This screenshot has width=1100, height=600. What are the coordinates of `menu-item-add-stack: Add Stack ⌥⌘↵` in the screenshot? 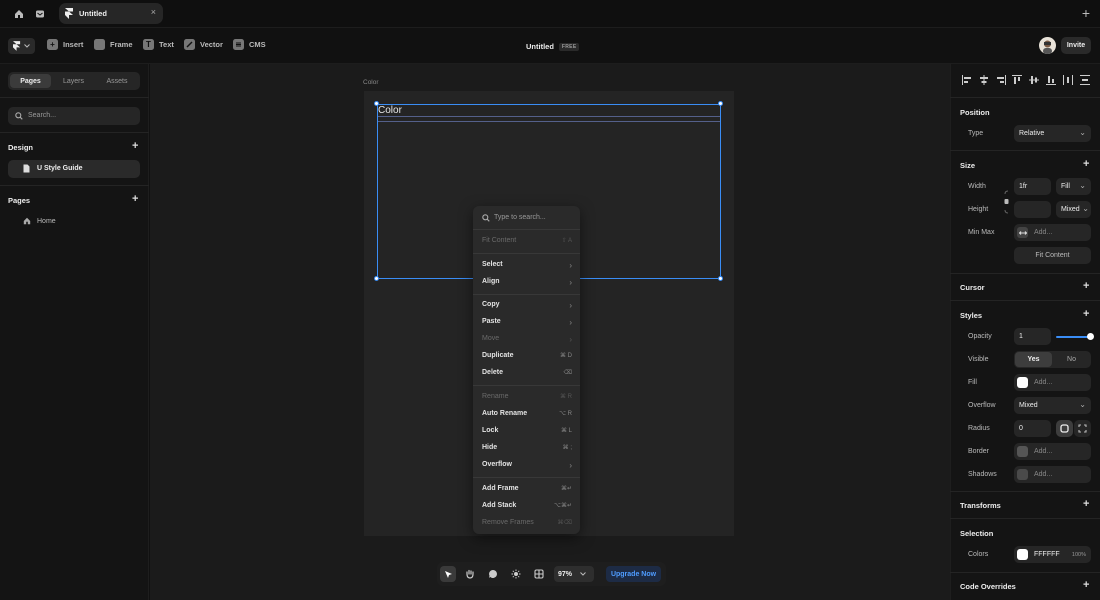 It's located at (527, 505).